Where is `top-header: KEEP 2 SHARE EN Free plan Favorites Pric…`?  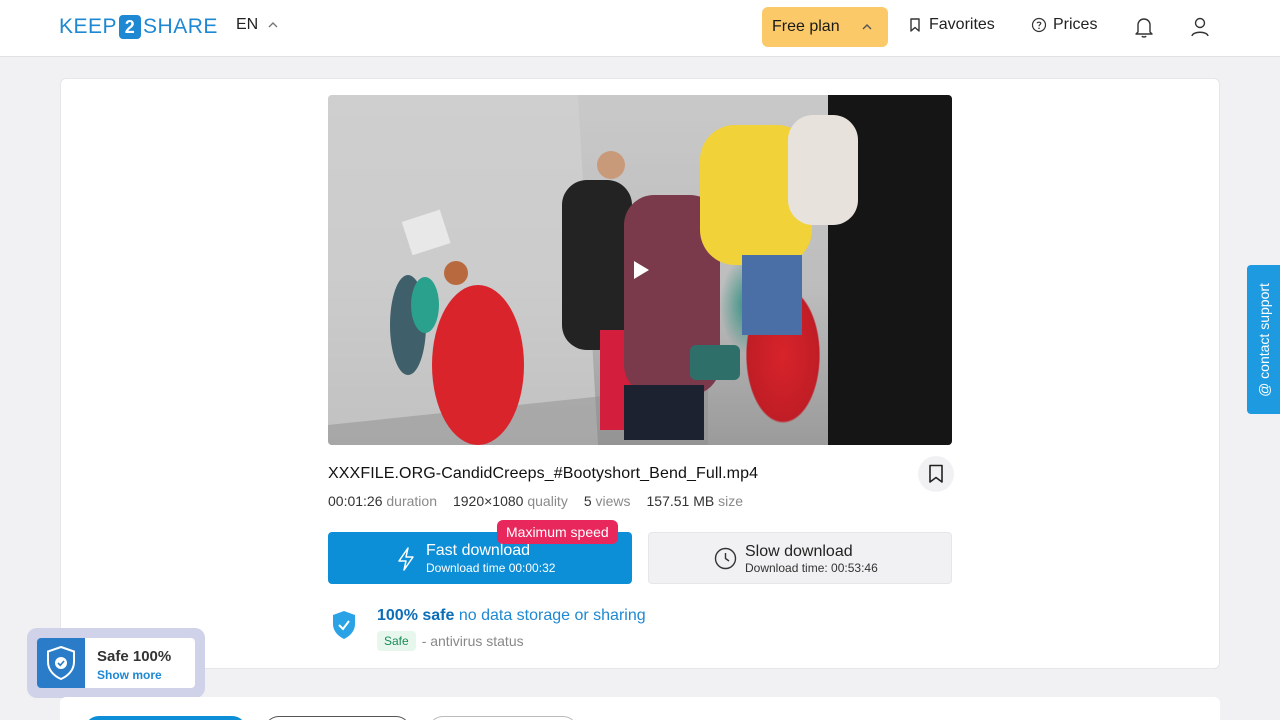 top-header: KEEP 2 SHARE EN Free plan Favorites Pric… is located at coordinates (640, 28).